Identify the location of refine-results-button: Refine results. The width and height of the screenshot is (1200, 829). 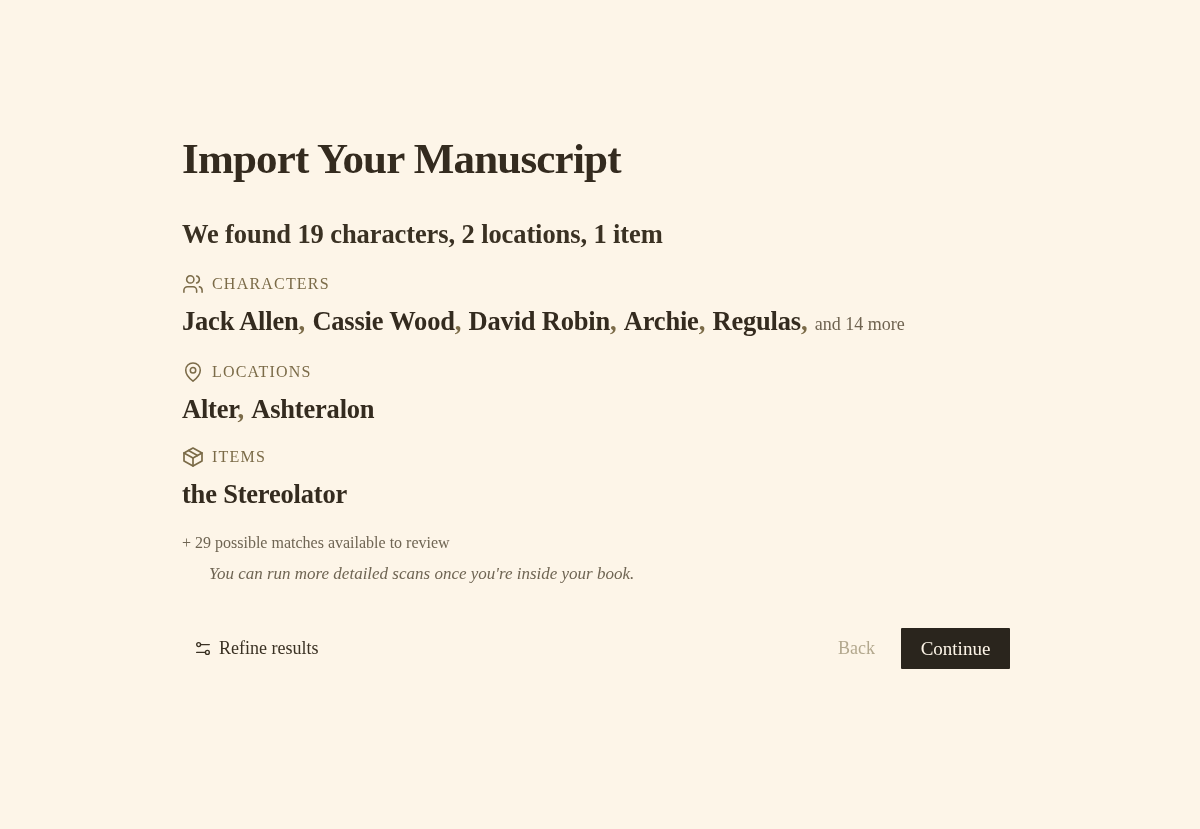
(257, 648).